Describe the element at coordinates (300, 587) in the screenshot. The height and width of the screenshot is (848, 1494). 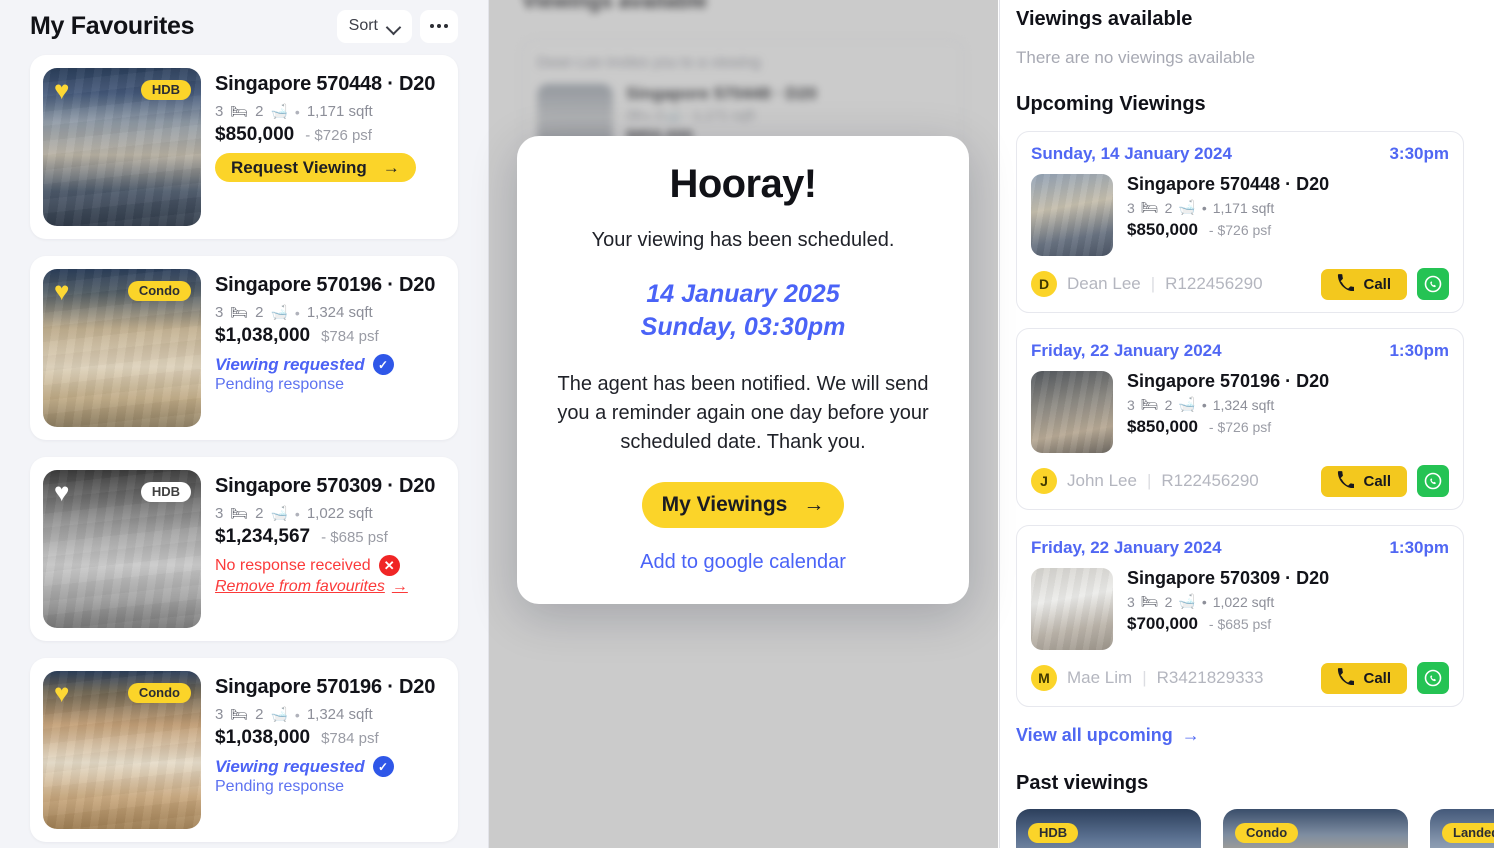
I see `remove-label: Remove from favourites` at that location.